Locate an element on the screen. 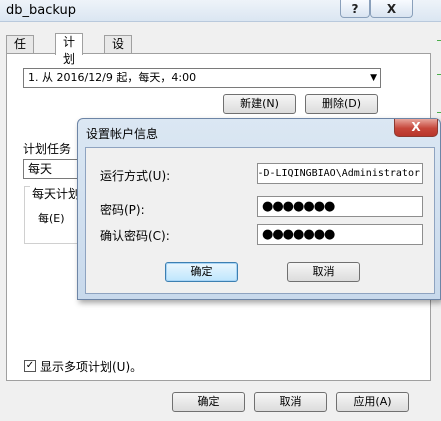 This screenshot has height=421, width=441. chevron-down-icon: ▼ is located at coordinates (373, 78).